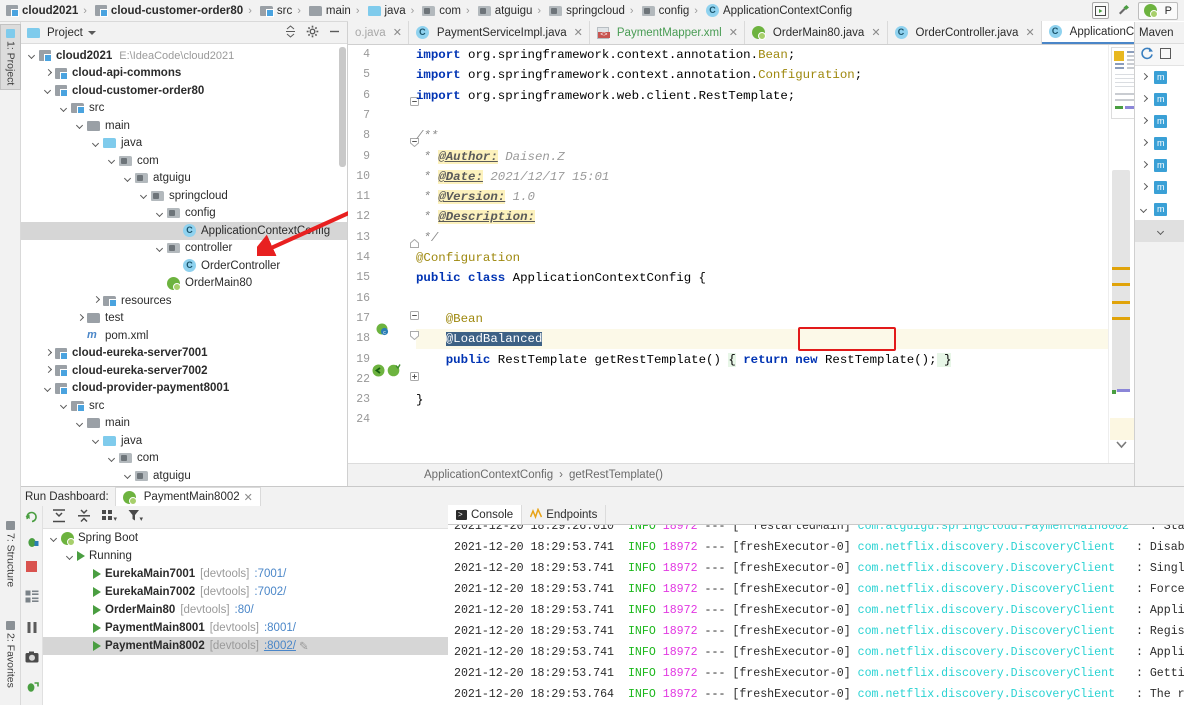  What do you see at coordinates (184, 459) in the screenshot?
I see `tree-node: com` at bounding box center [184, 459].